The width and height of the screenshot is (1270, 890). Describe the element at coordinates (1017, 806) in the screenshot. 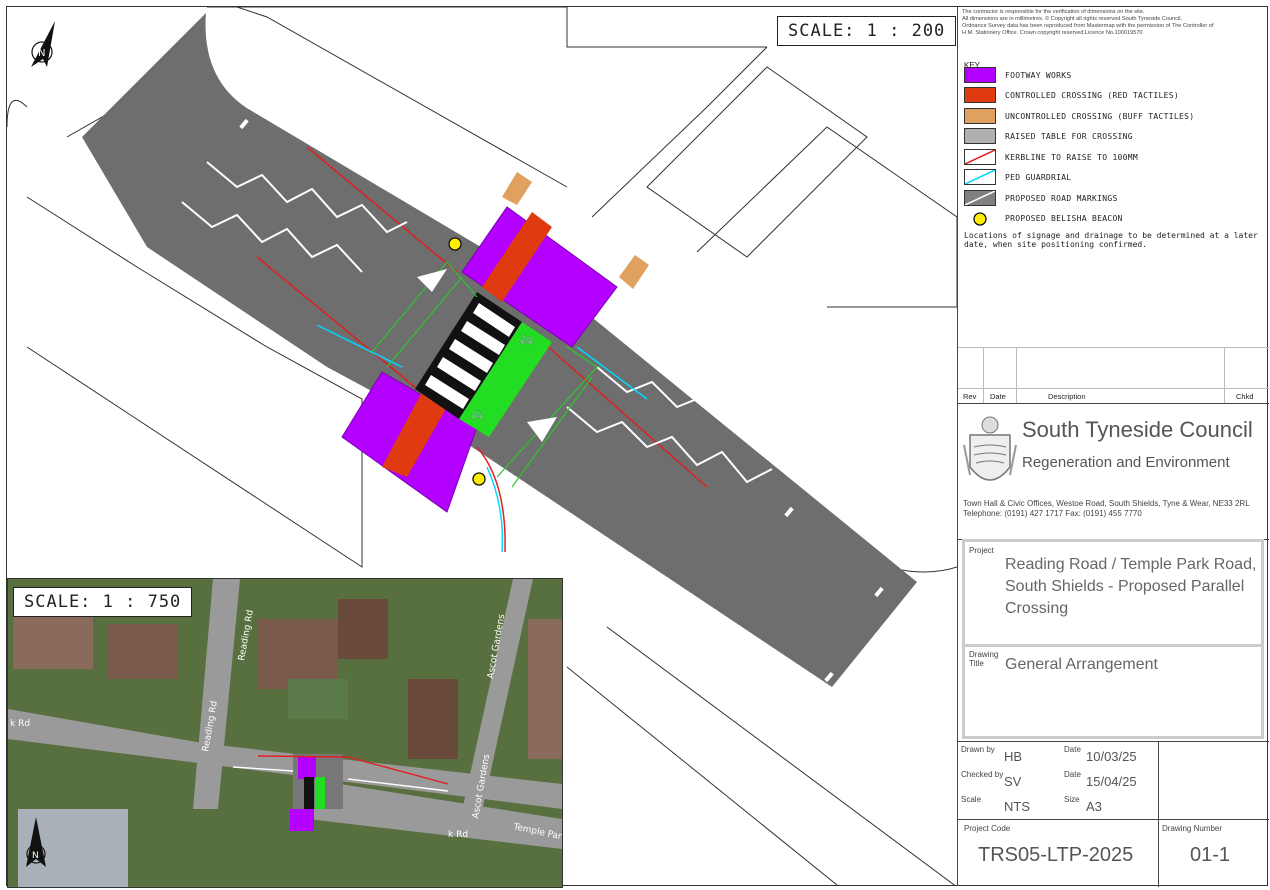

I see `scale-value: NTS` at that location.